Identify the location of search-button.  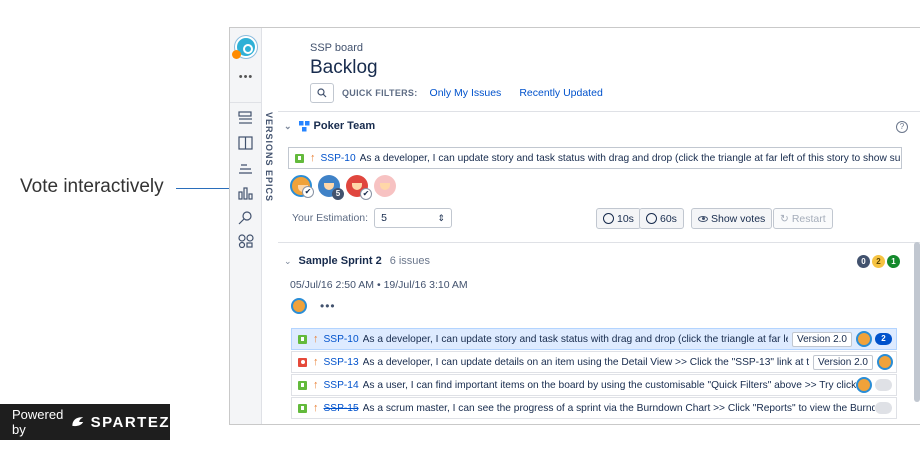
(322, 93).